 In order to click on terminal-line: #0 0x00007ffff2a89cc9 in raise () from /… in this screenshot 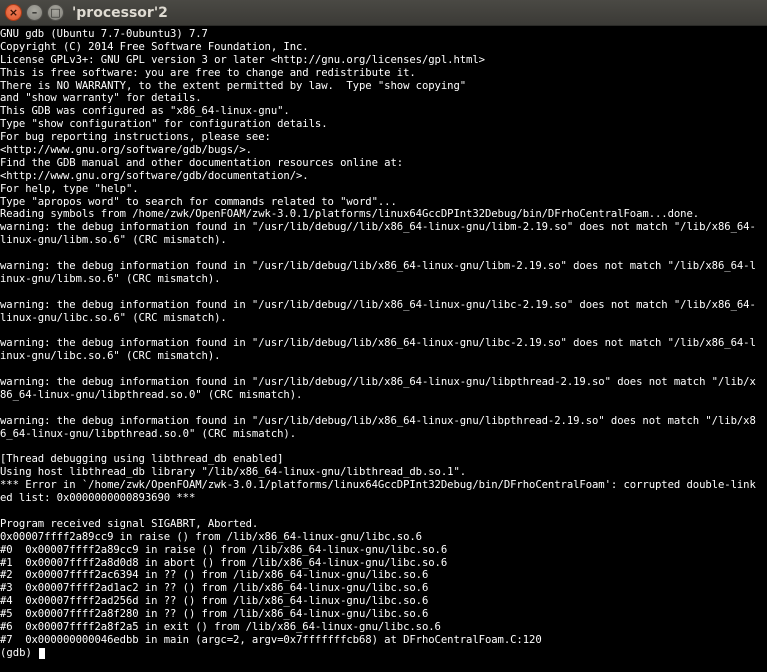, I will do `click(224, 549)`.